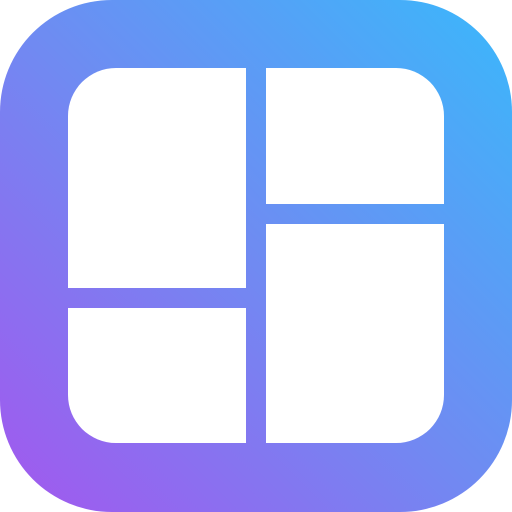  What do you see at coordinates (157, 178) in the screenshot?
I see `collage-tile-top-left` at bounding box center [157, 178].